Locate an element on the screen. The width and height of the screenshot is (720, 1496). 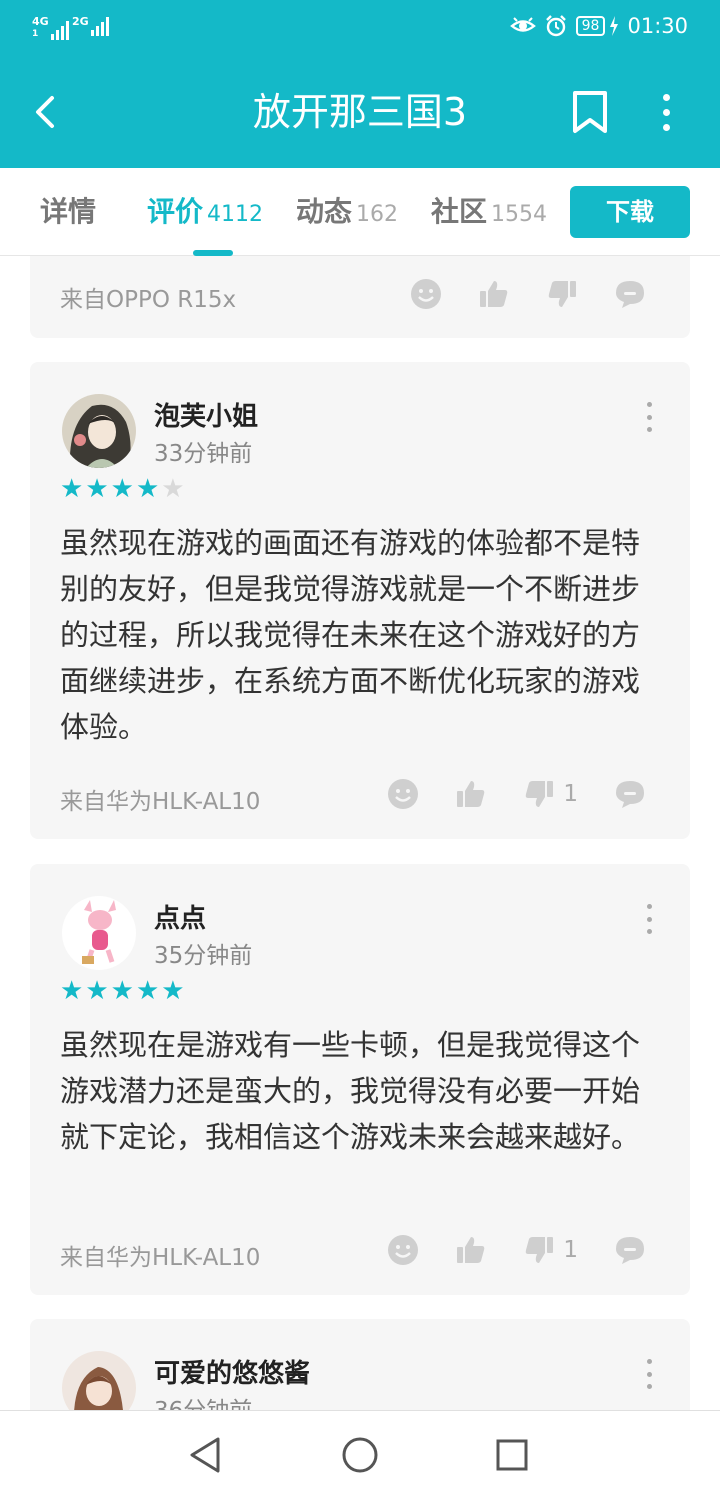
tab-bar: 详情 评价 4112 动态 162 社区 1554 下载 is located at coordinates (360, 212).